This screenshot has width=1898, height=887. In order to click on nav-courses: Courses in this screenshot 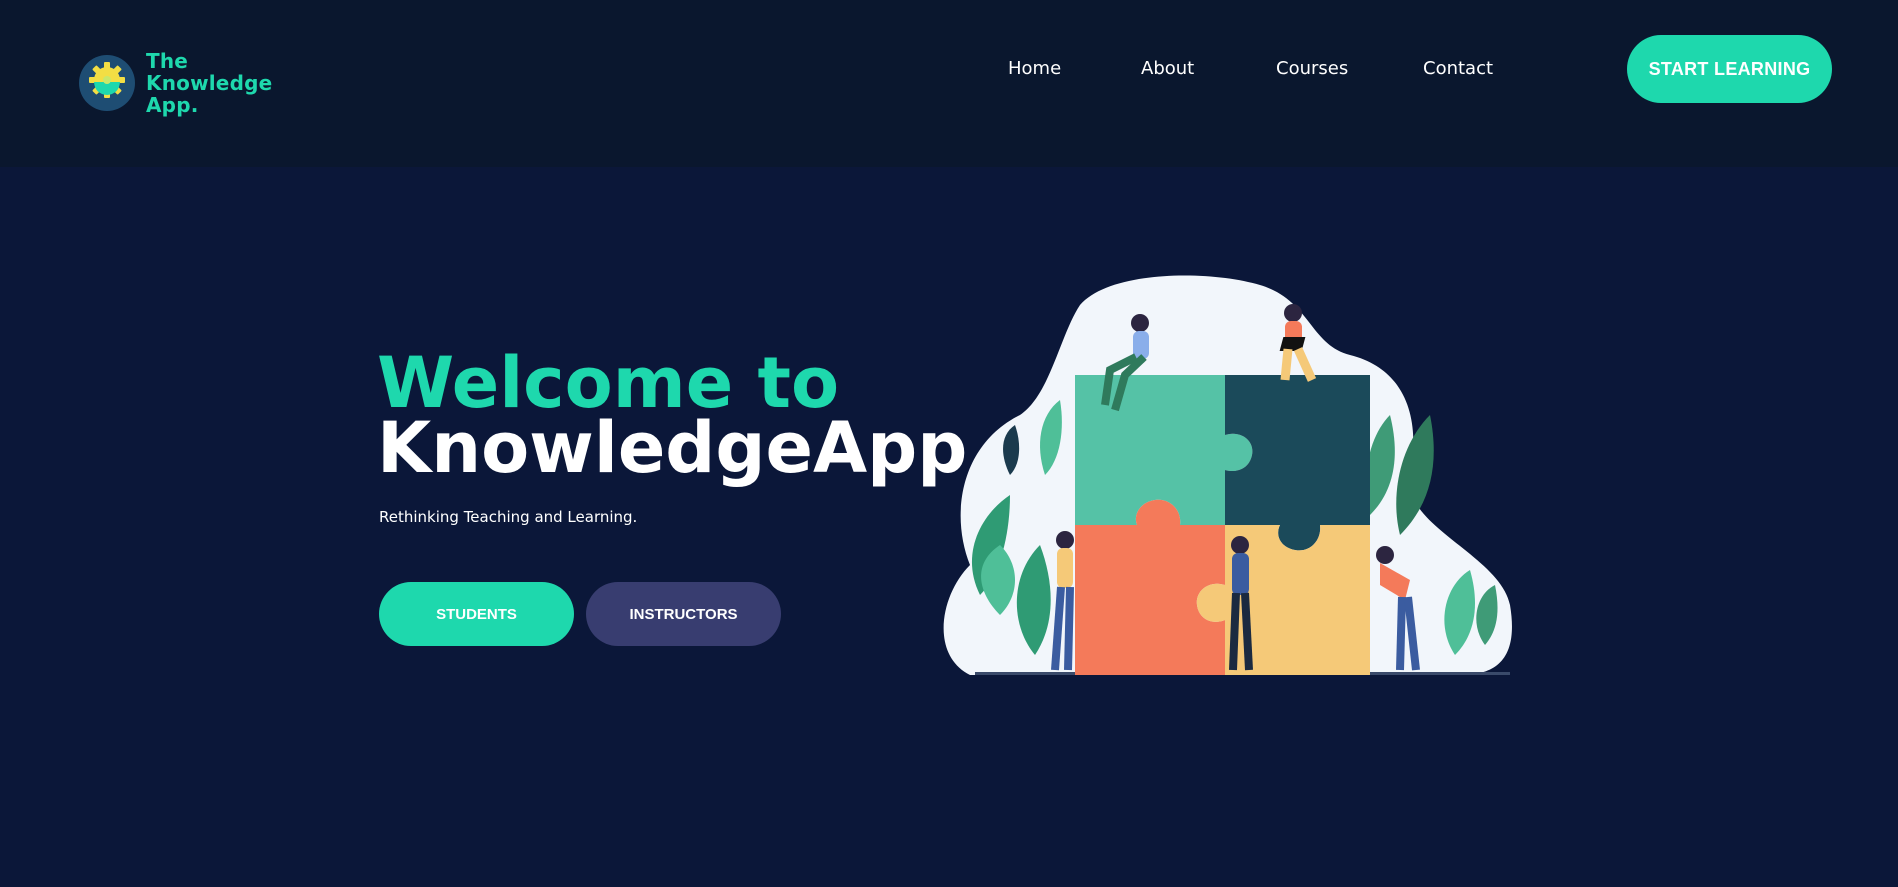, I will do `click(1312, 68)`.